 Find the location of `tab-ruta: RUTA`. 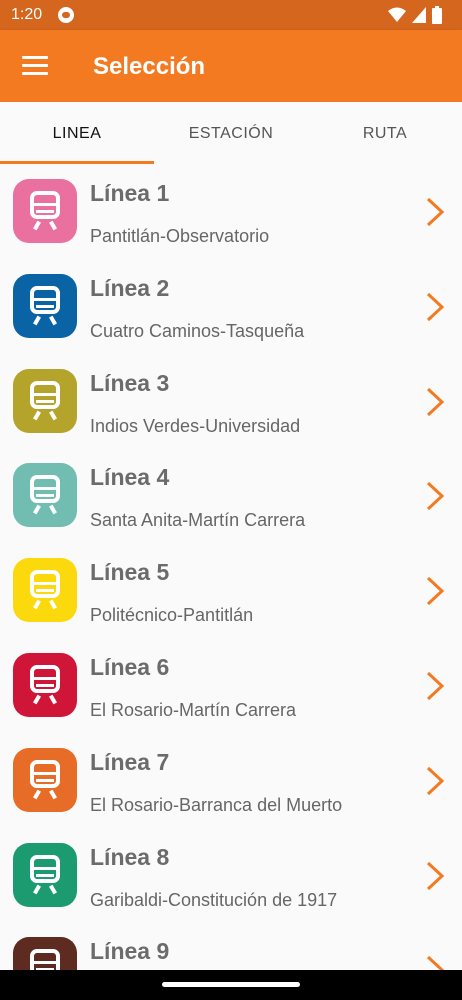

tab-ruta: RUTA is located at coordinates (385, 133).